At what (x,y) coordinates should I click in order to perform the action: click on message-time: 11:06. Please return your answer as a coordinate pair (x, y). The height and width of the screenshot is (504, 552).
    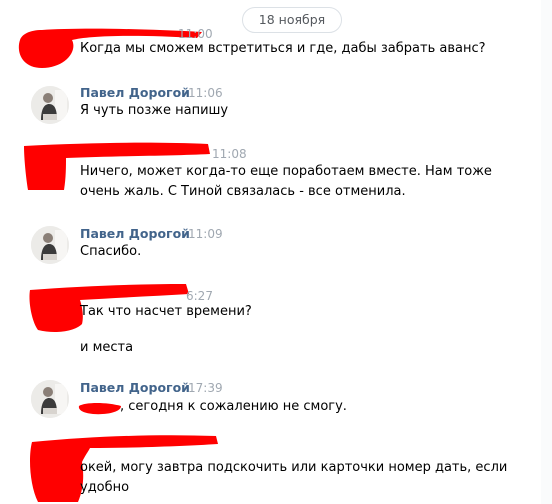
    Looking at the image, I should click on (205, 93).